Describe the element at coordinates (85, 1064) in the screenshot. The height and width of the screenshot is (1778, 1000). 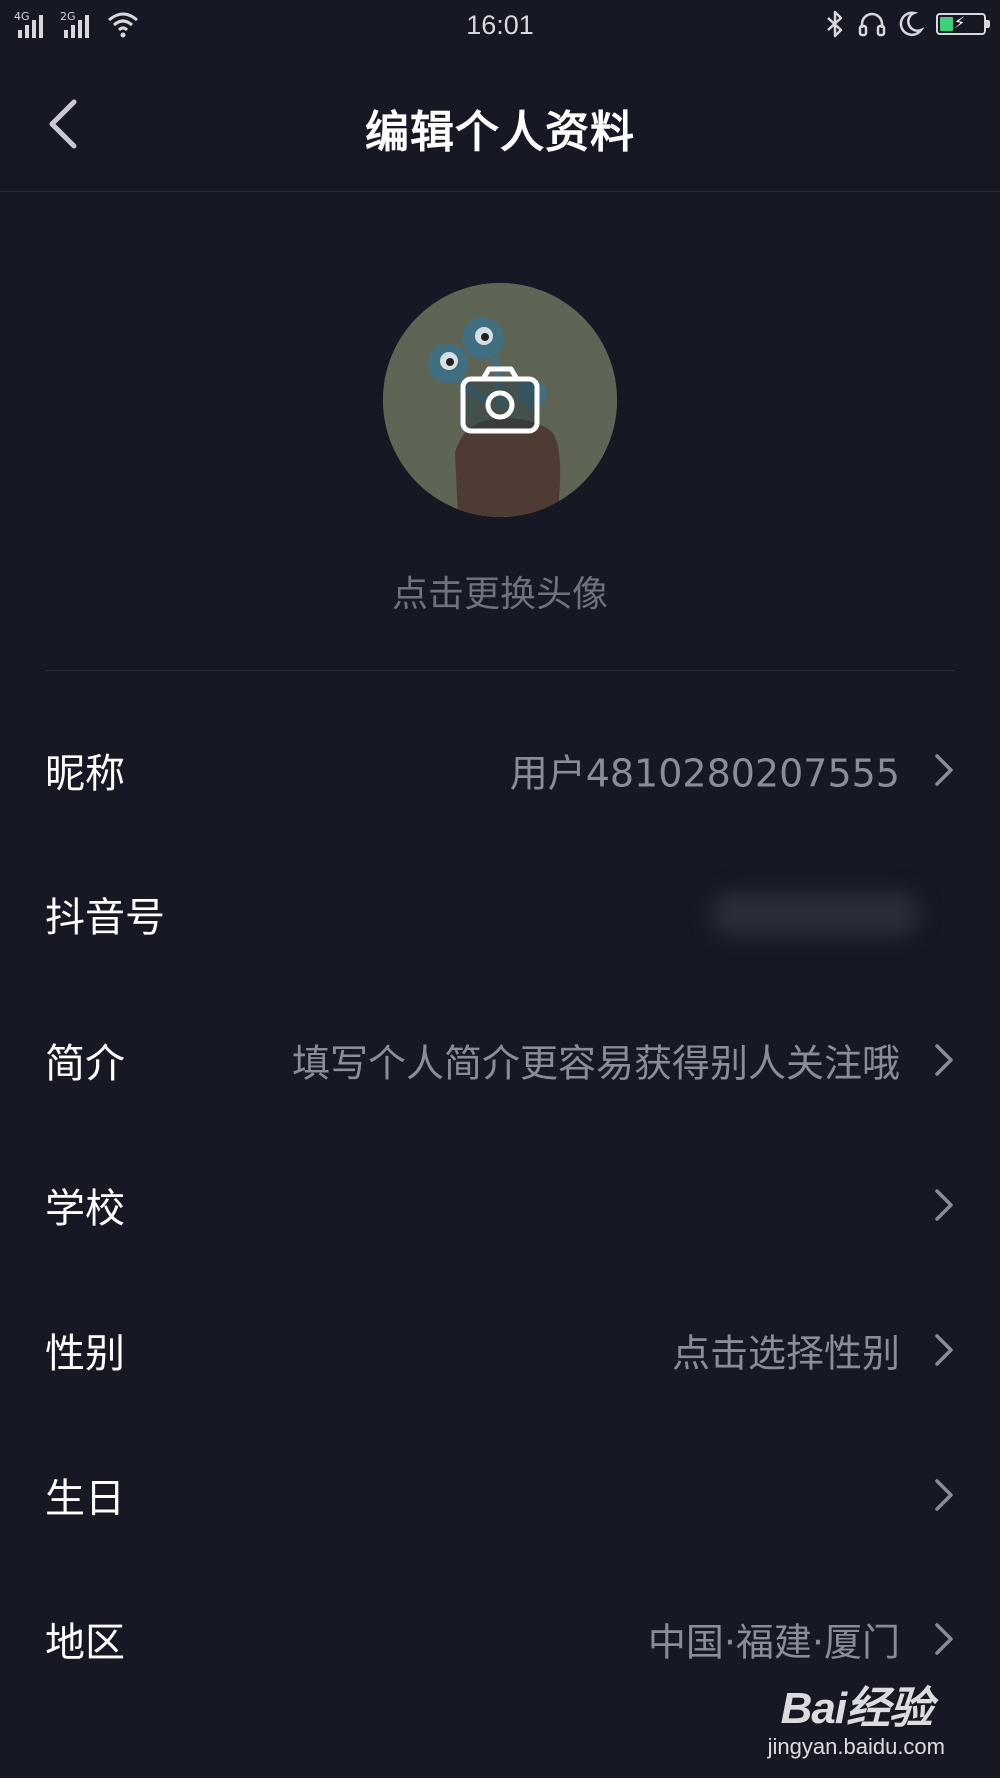
I see `row-label: 简介` at that location.